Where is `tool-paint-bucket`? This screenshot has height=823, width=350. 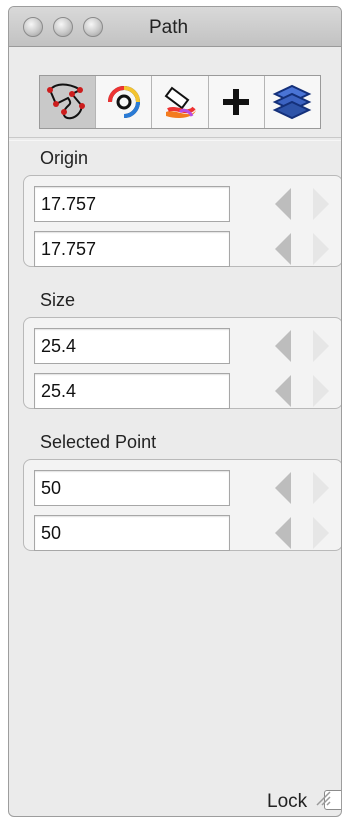
tool-paint-bucket is located at coordinates (180, 102).